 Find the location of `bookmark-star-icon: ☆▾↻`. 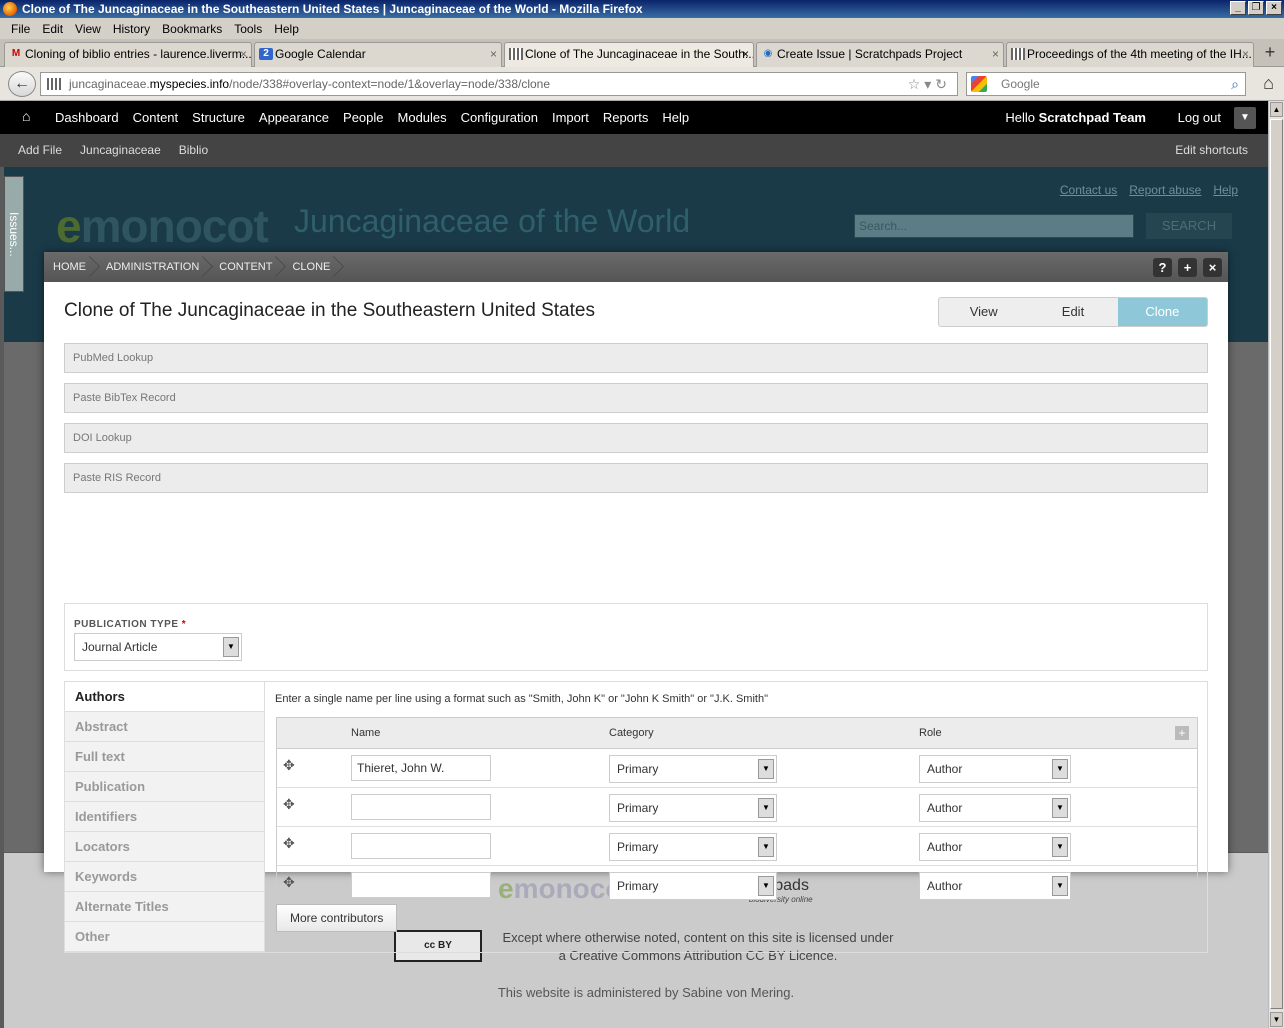

bookmark-star-icon: ☆▾↻ is located at coordinates (929, 84).